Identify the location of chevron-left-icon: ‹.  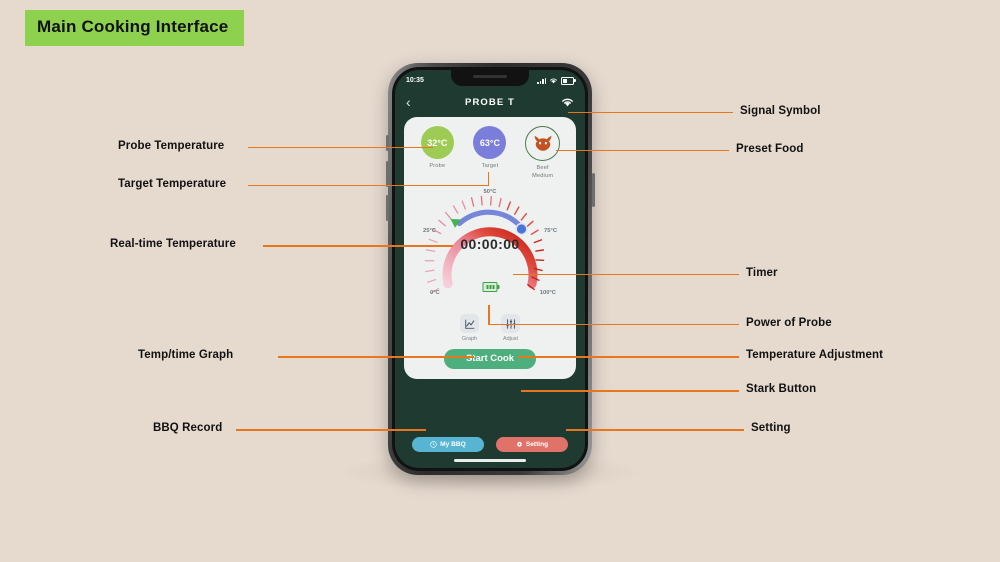
(417, 102).